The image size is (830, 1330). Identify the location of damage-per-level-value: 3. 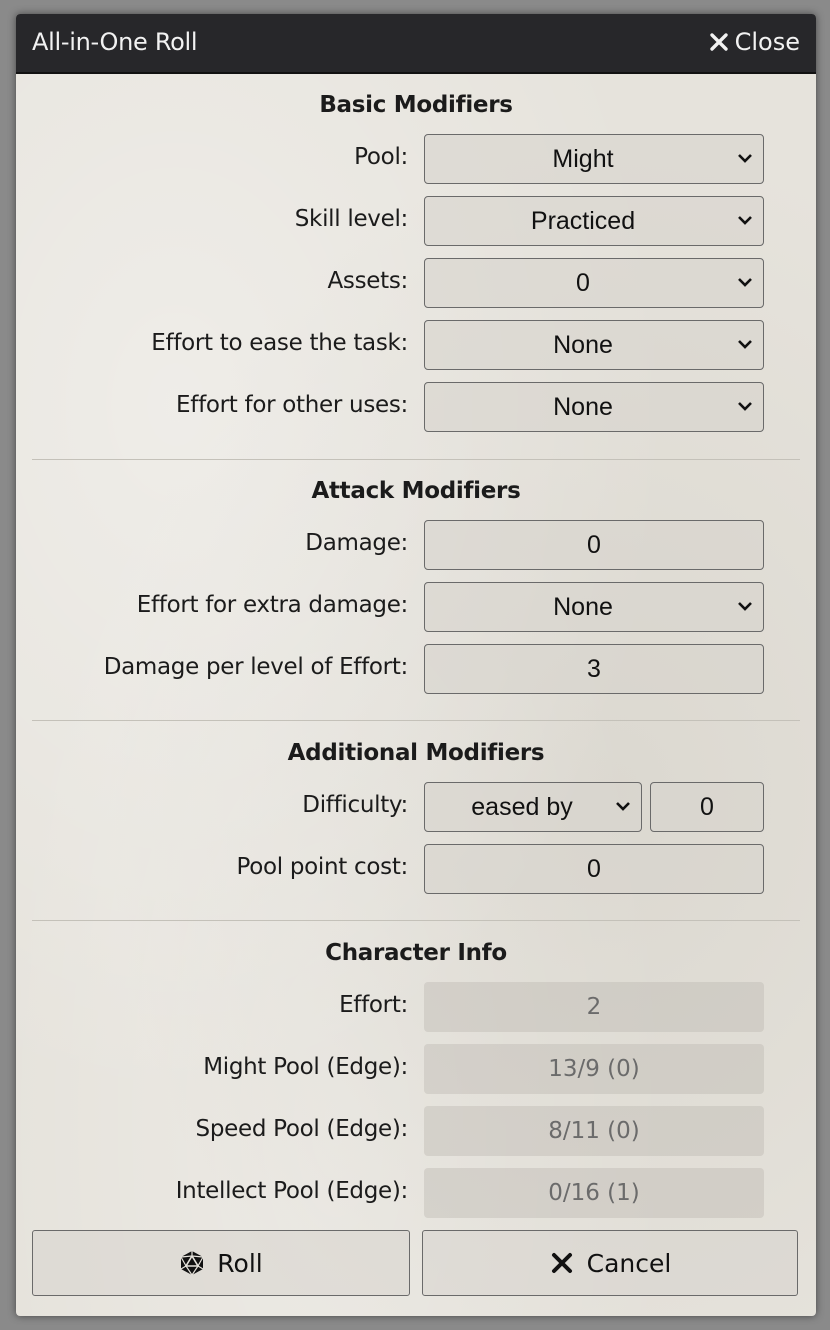
(594, 668).